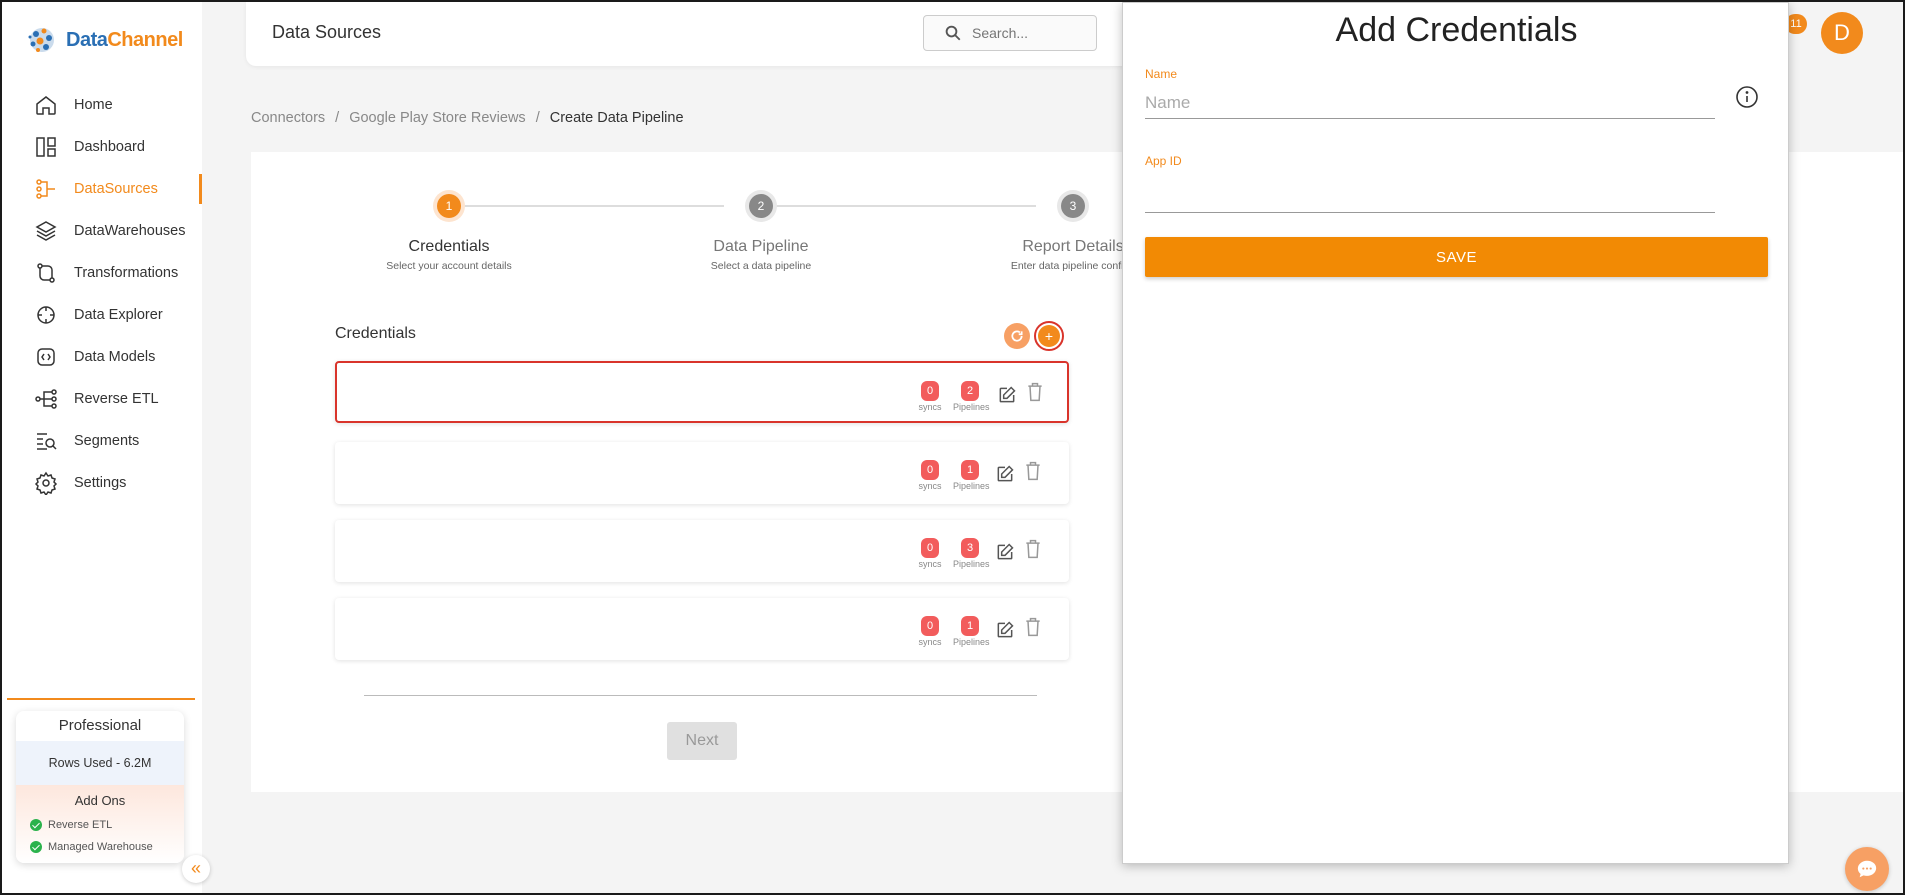  I want to click on step-2-circle: 2, so click(761, 206).